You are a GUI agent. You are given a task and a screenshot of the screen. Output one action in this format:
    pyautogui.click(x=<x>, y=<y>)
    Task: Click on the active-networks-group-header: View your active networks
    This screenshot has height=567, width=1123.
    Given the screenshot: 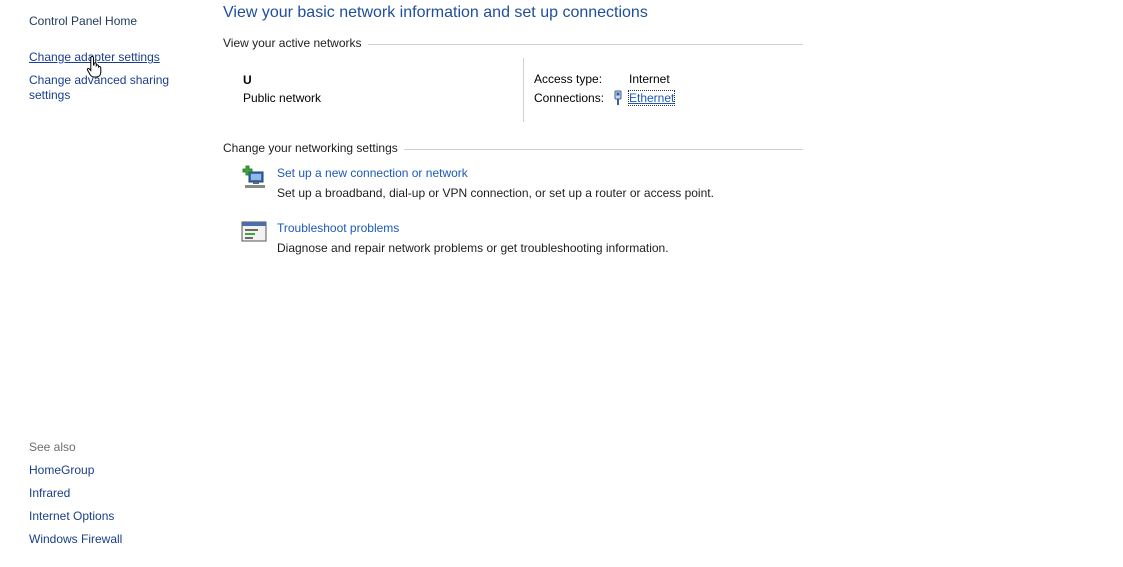 What is the action you would take?
    pyautogui.click(x=513, y=43)
    